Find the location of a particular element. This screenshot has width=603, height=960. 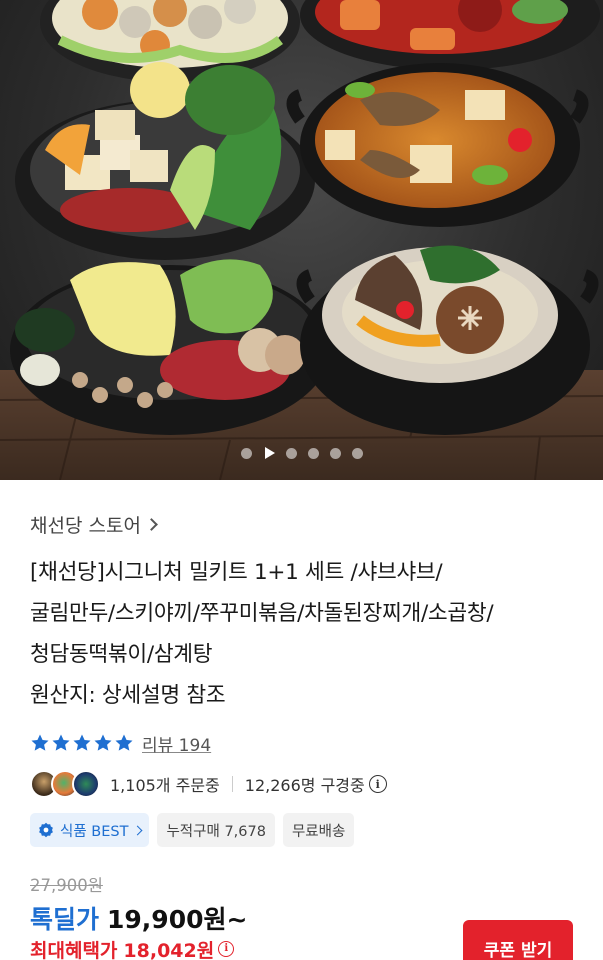

carousel-indicator is located at coordinates (301, 453).